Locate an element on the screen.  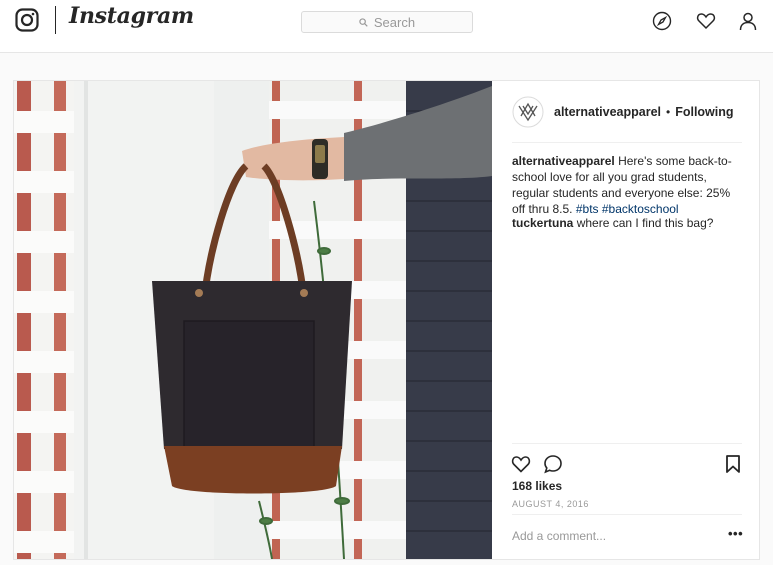
comment-item: tuckertuna where can I find this bag? is located at coordinates (628, 223).